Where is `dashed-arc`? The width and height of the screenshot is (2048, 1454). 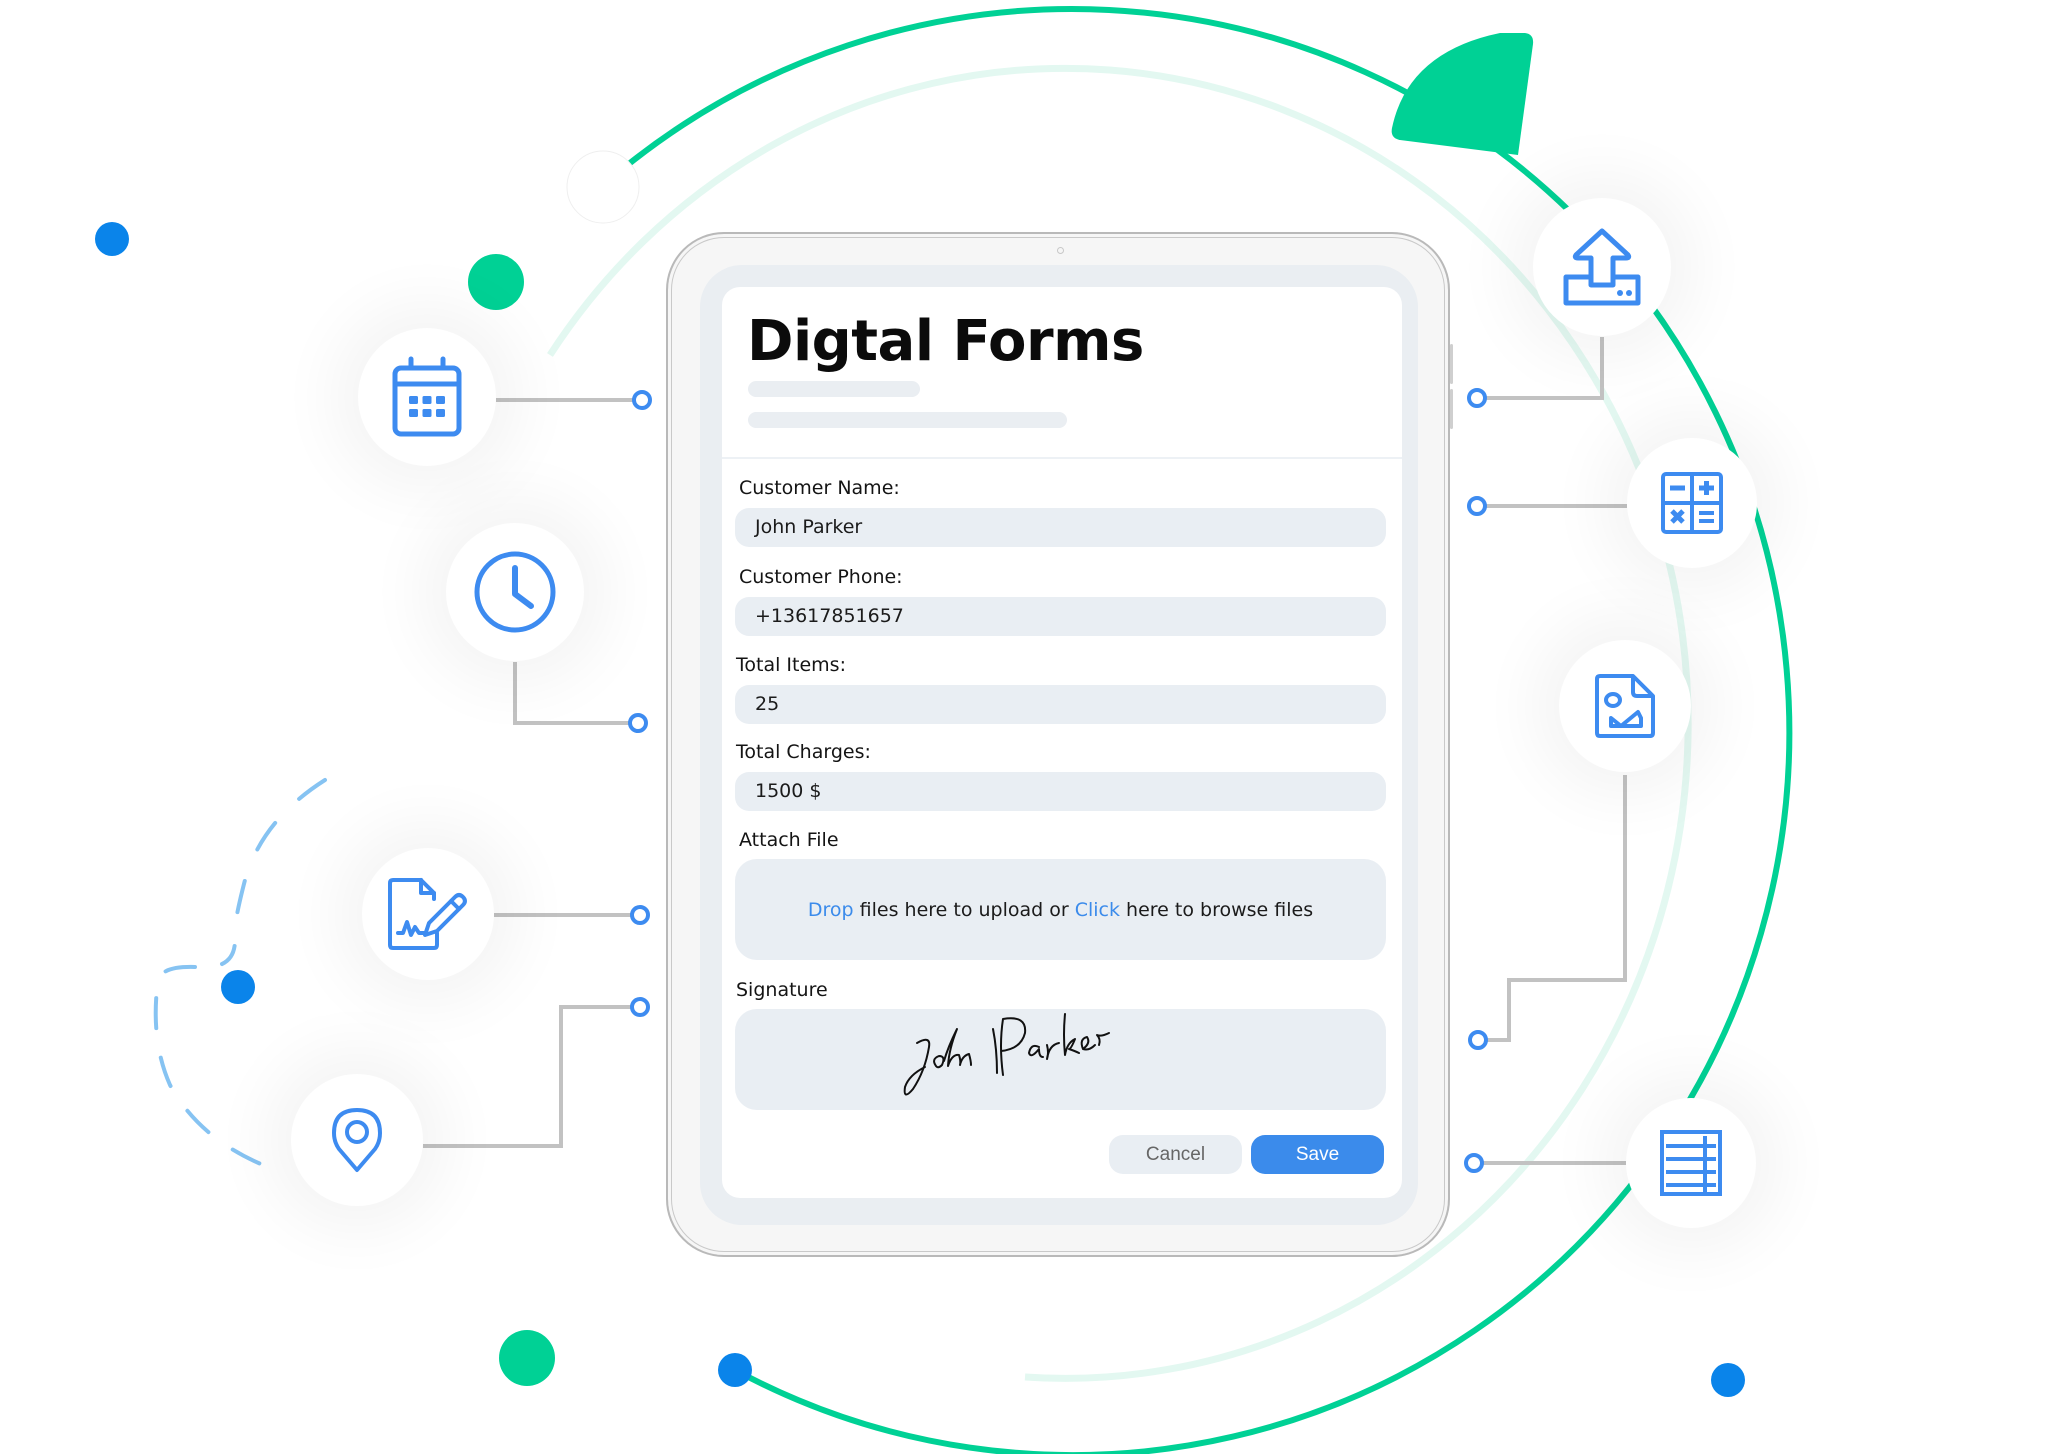 dashed-arc is located at coordinates (273, 872).